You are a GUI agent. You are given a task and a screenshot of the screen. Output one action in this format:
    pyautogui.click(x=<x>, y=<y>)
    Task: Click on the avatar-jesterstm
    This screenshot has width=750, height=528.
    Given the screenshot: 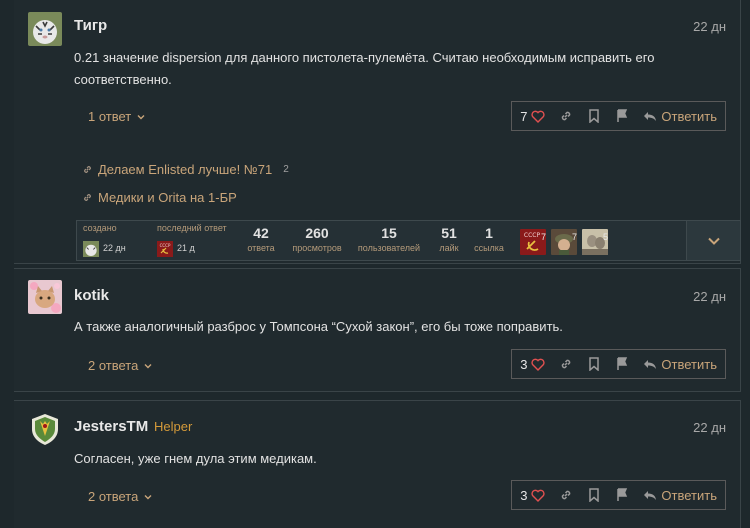 What is the action you would take?
    pyautogui.click(x=45, y=429)
    